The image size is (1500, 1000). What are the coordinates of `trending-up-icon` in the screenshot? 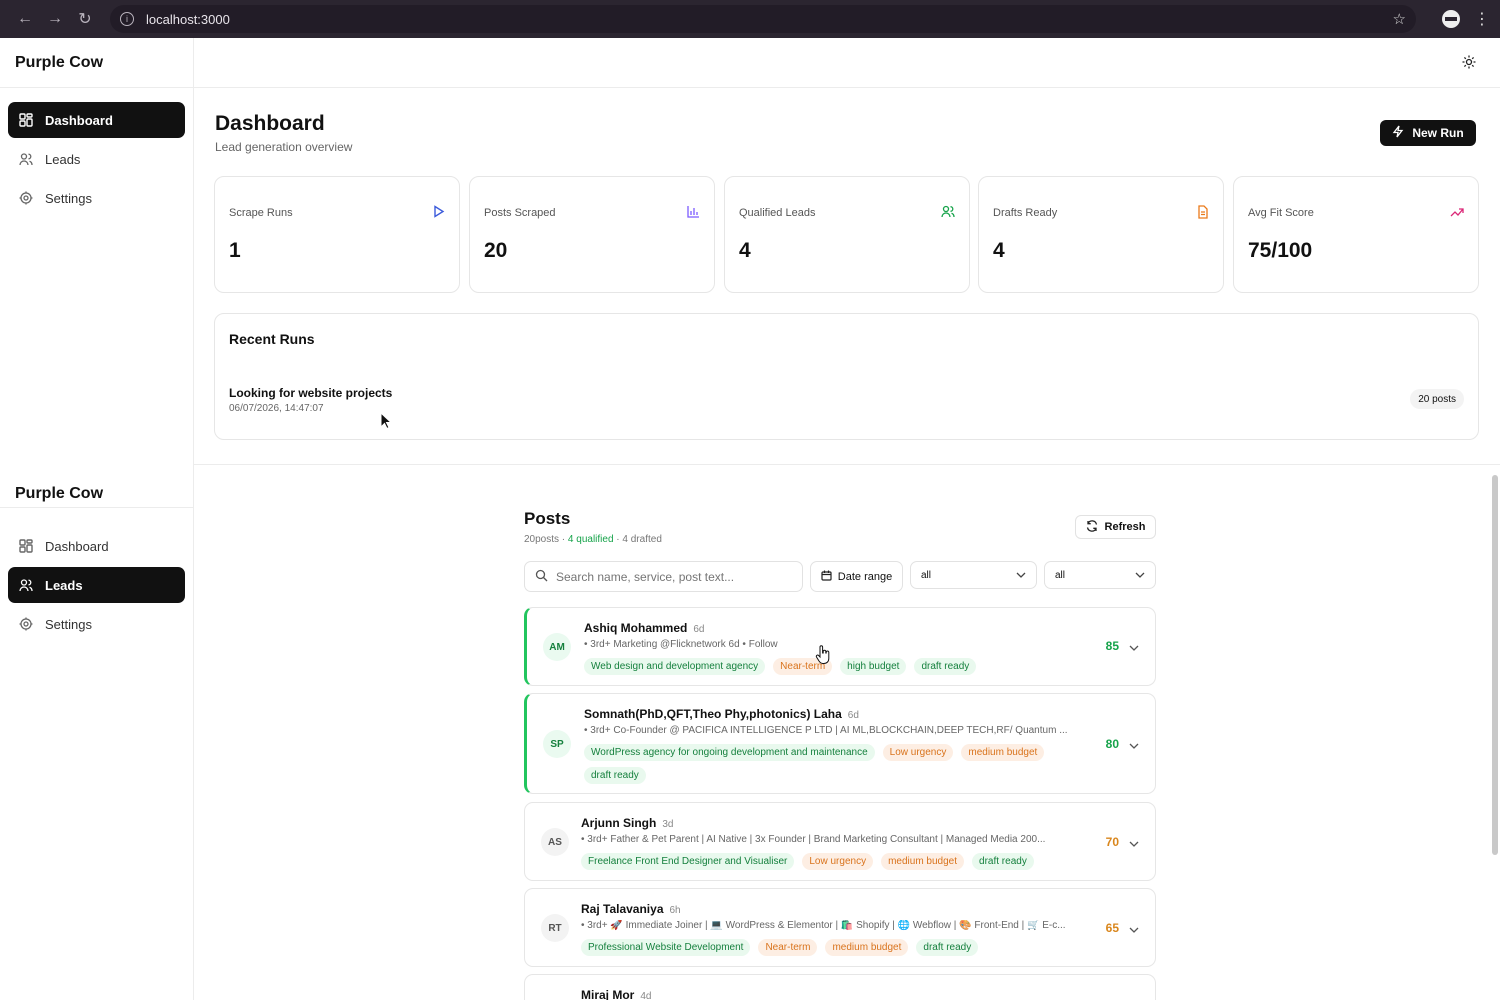 It's located at (1457, 214).